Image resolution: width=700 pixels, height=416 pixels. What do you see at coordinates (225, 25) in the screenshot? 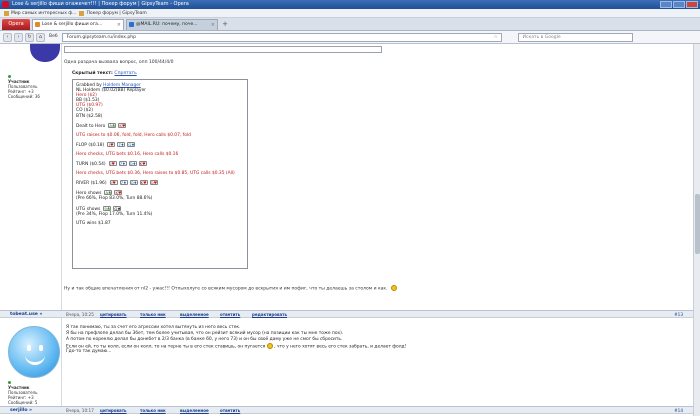
I see `new-tab-button: +` at bounding box center [225, 25].